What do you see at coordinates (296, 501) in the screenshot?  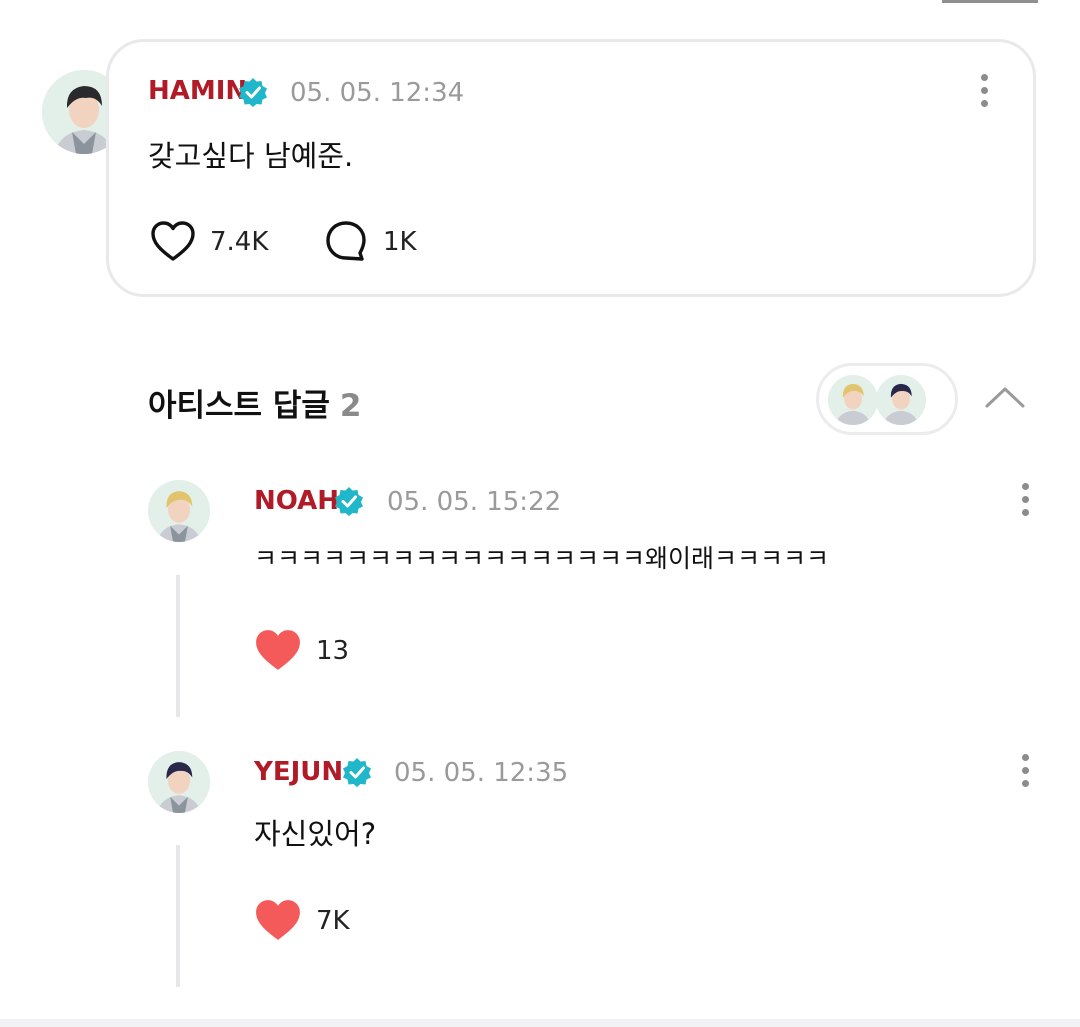 I see `reply-author-name: NOAH` at bounding box center [296, 501].